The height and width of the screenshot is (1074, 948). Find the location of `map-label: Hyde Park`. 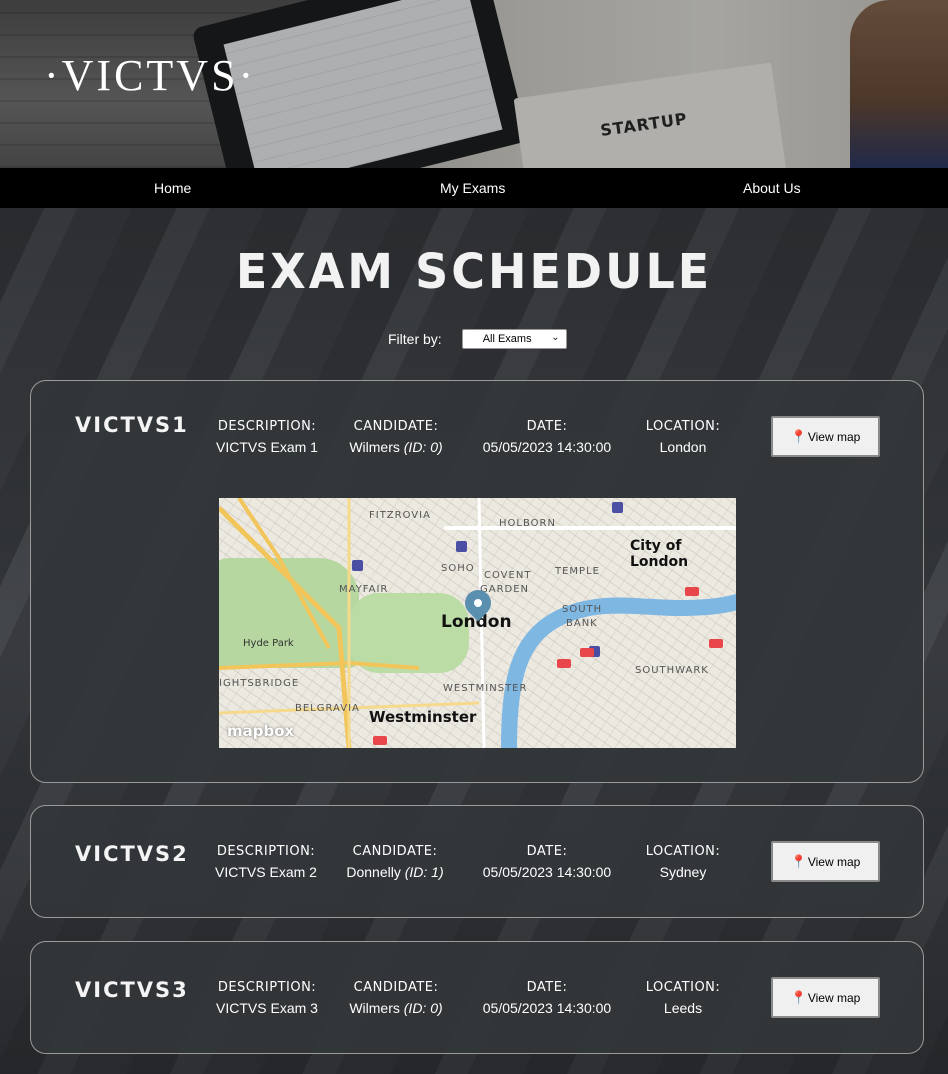

map-label: Hyde Park is located at coordinates (268, 643).